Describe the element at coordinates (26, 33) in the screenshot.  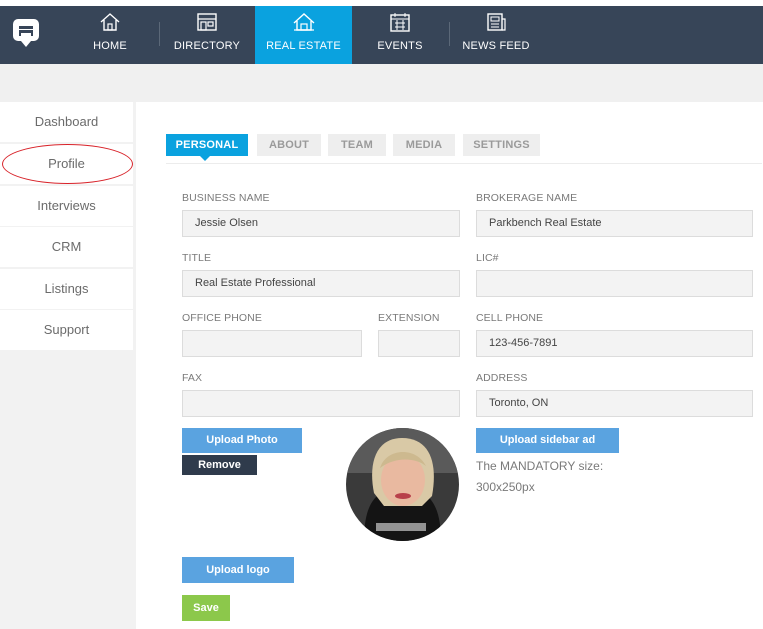
I see `app-logo-icon` at that location.